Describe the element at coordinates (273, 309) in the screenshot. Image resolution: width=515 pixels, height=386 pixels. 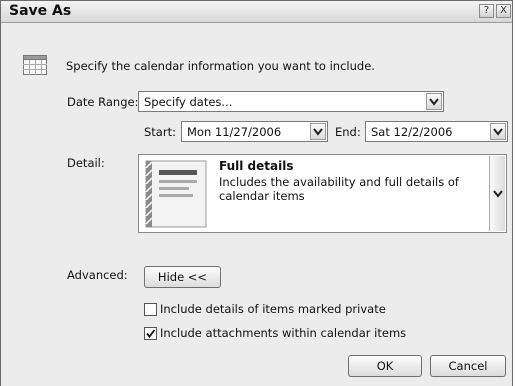
I see `include-private-label: Include details of items marked private` at that location.